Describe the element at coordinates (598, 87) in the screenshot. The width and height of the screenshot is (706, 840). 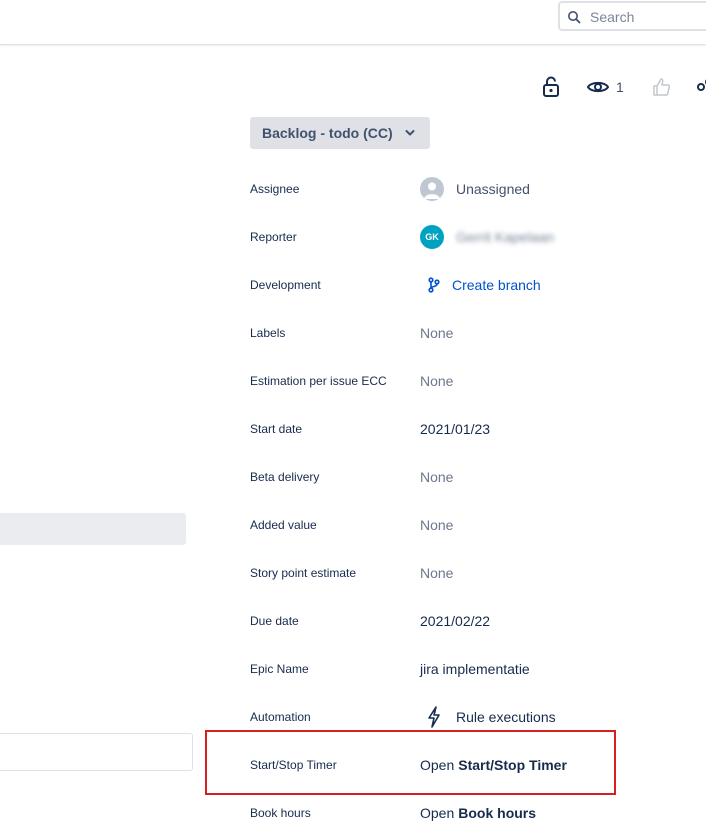
I see `eye-icon` at that location.